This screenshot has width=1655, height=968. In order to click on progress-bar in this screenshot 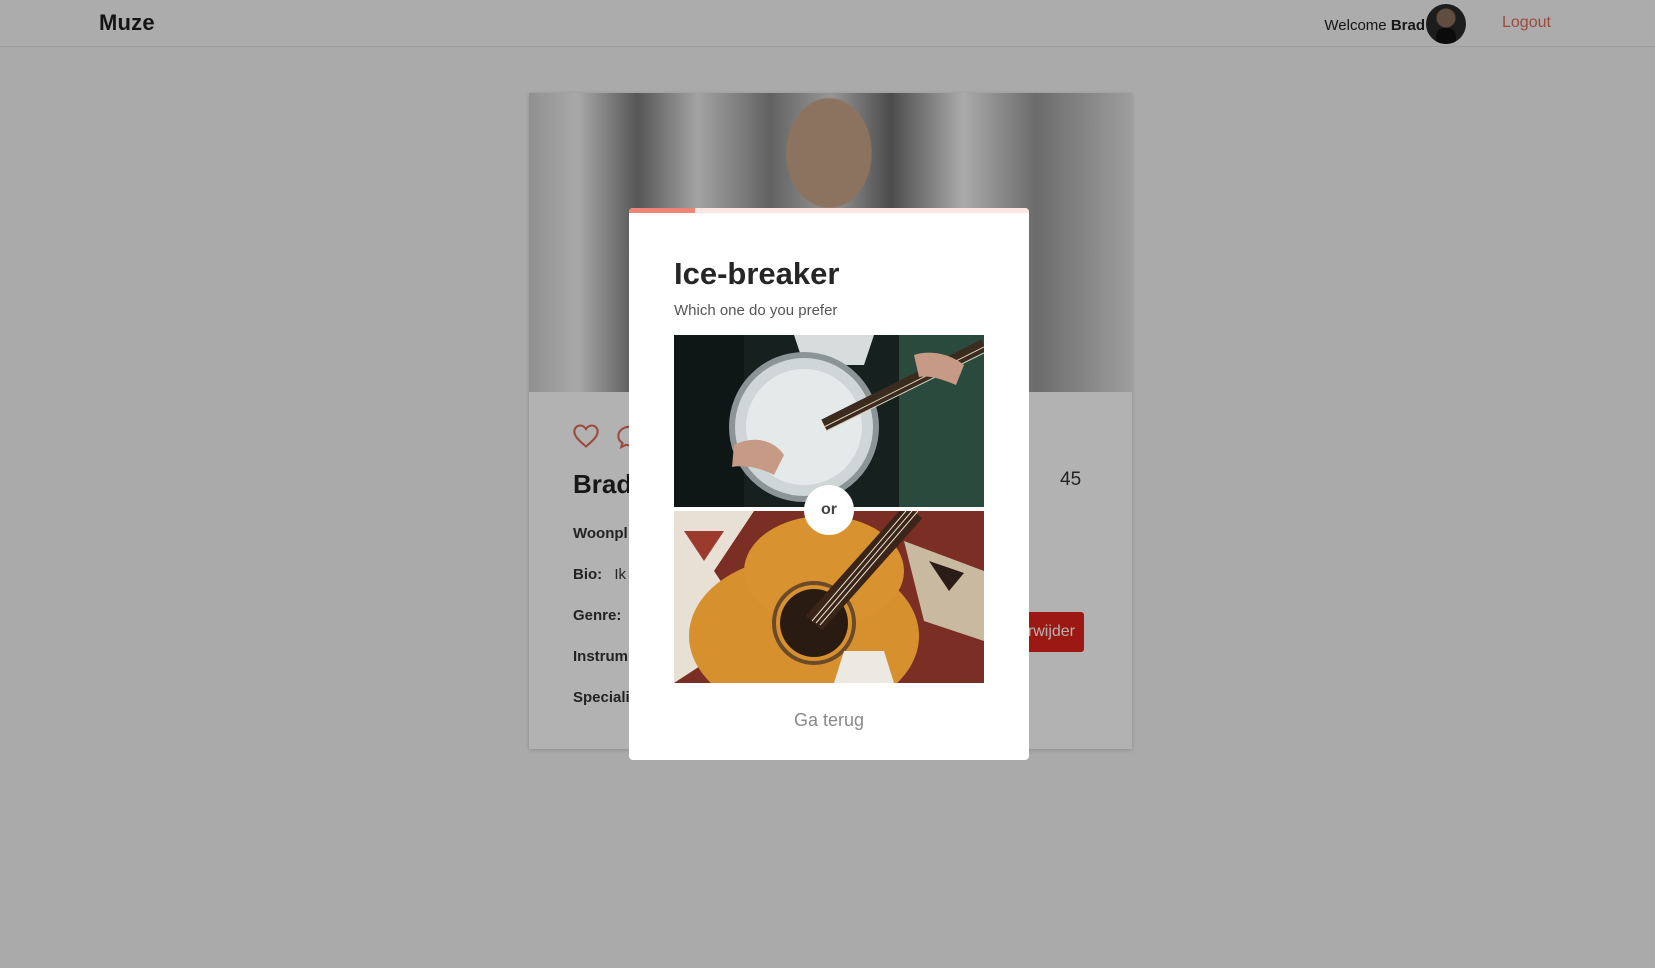, I will do `click(829, 210)`.